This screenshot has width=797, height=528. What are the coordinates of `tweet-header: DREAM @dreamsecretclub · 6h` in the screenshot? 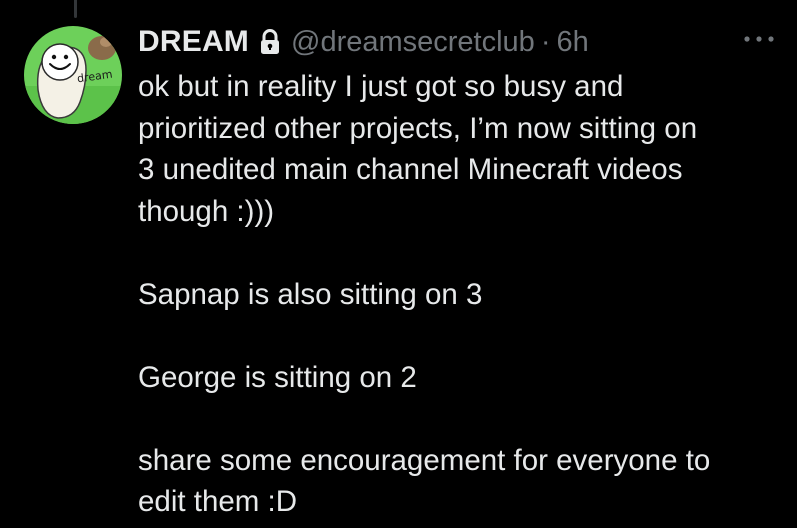 It's located at (458, 42).